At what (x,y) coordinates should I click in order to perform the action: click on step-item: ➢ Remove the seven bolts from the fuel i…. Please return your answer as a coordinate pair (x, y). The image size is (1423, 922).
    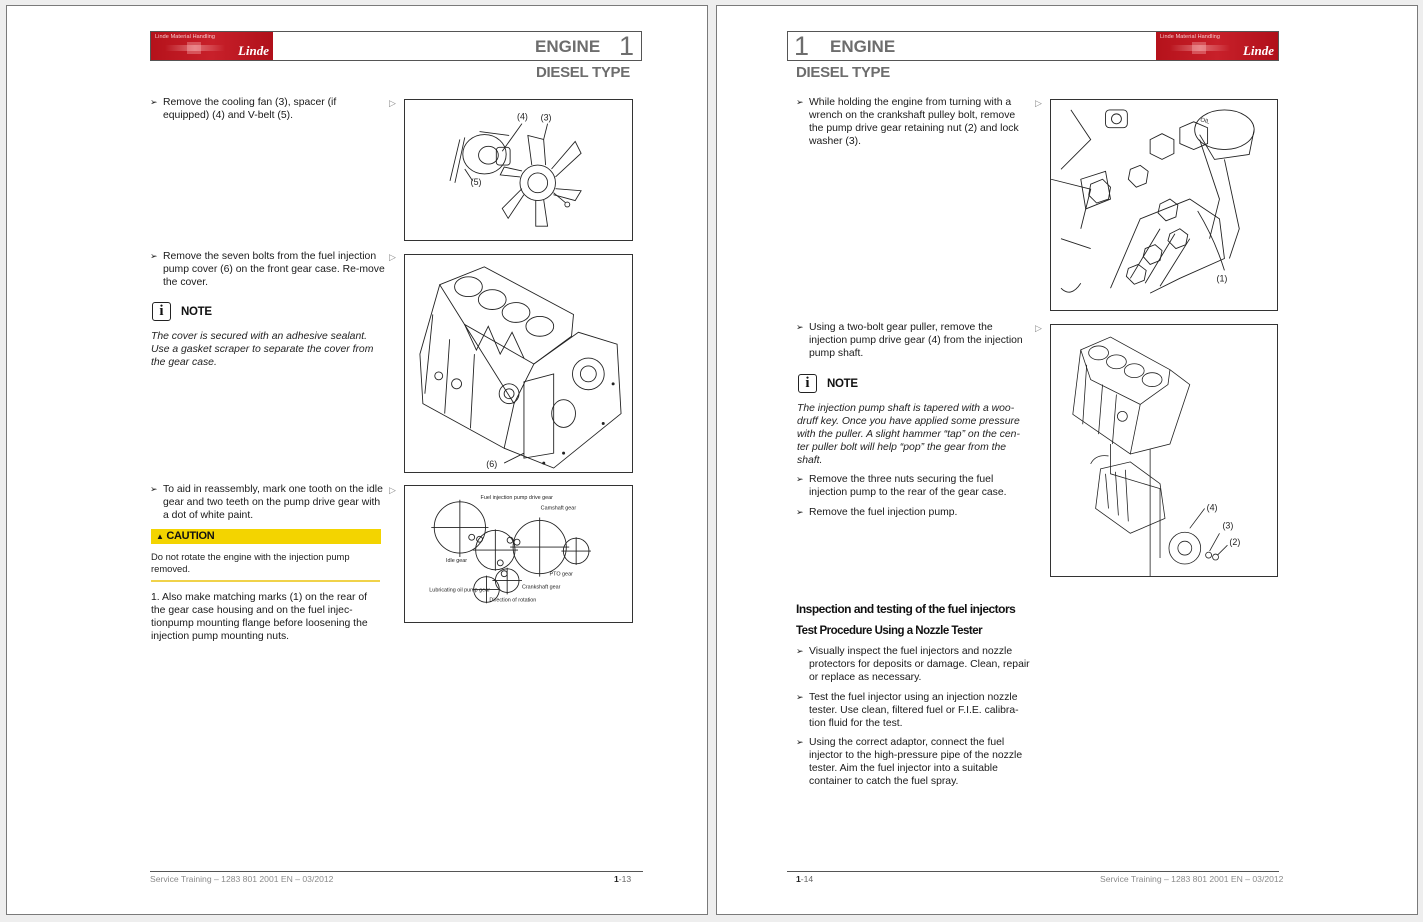
    Looking at the image, I should click on (267, 269).